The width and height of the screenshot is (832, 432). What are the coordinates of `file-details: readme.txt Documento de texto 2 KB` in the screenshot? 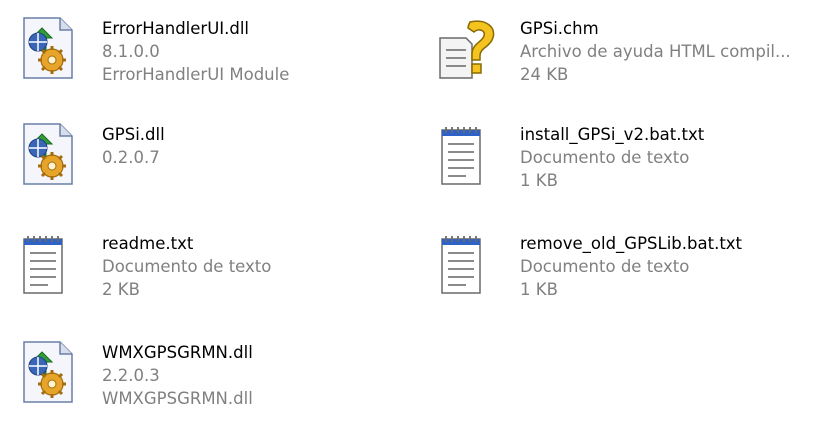 It's located at (186, 266).